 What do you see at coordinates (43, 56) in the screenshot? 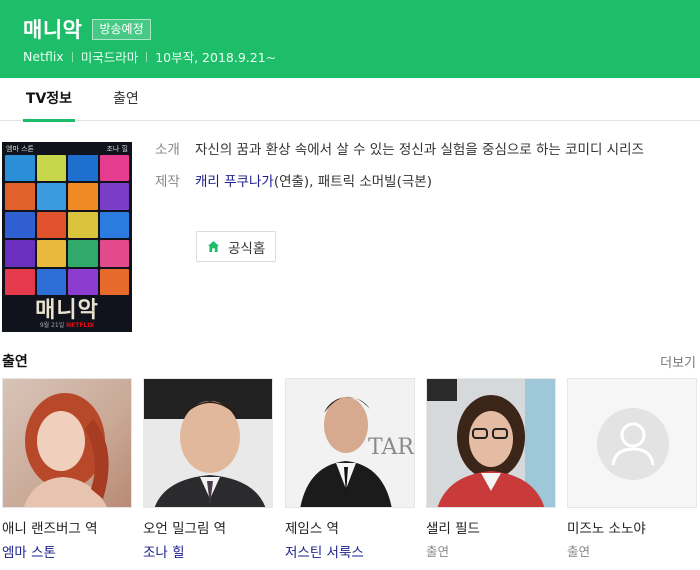
I see `network-label: Netflix` at bounding box center [43, 56].